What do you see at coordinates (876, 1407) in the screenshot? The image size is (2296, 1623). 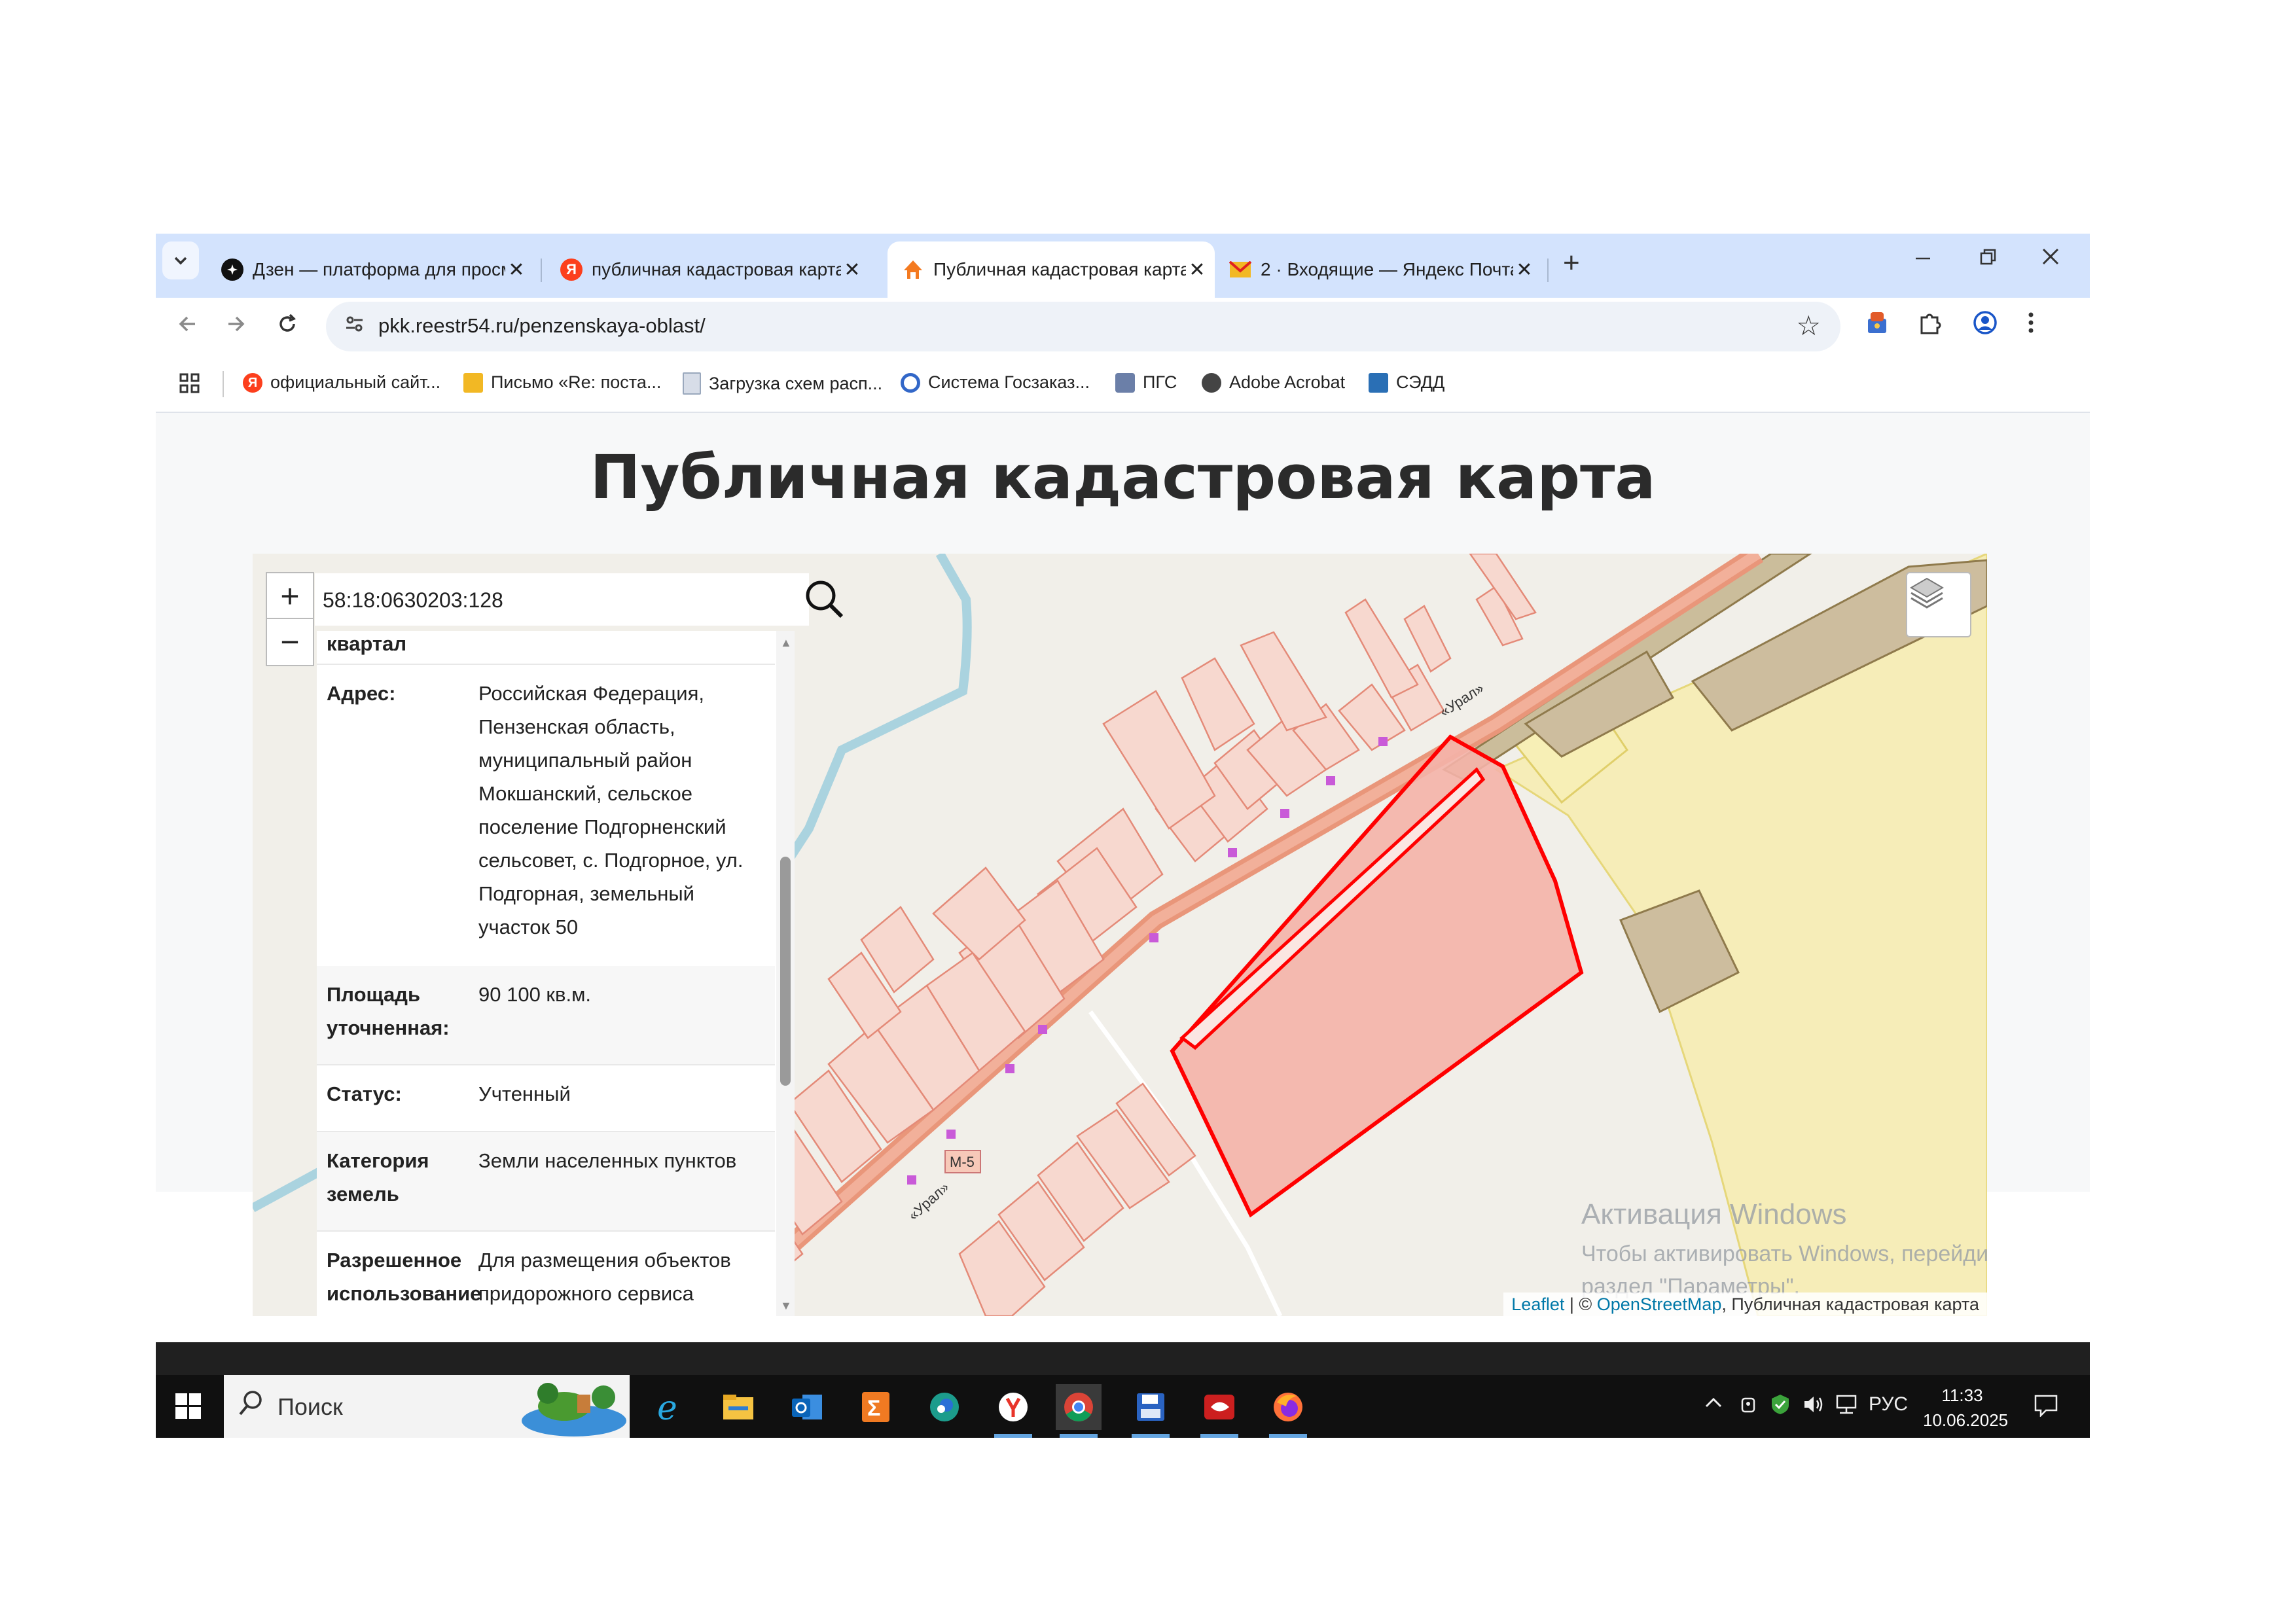 I see `sum-app-icon: Σ` at bounding box center [876, 1407].